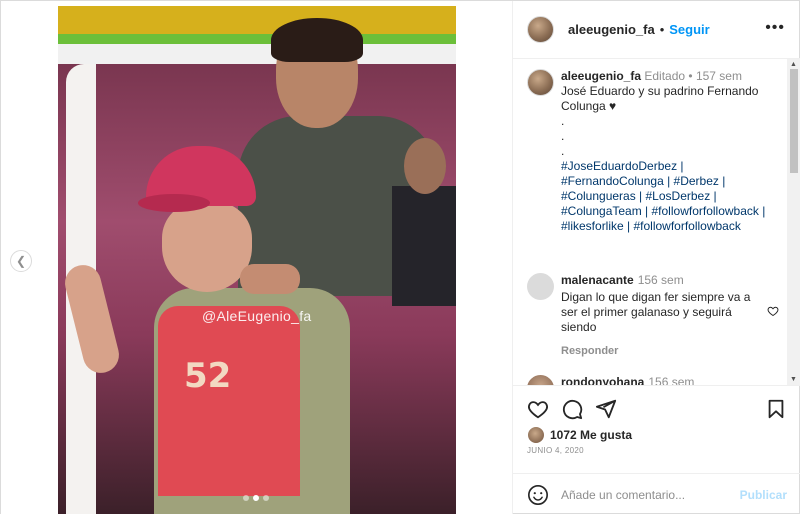 Image resolution: width=800 pixels, height=514 pixels. Describe the element at coordinates (794, 121) in the screenshot. I see `scrollbar-thumb` at that location.